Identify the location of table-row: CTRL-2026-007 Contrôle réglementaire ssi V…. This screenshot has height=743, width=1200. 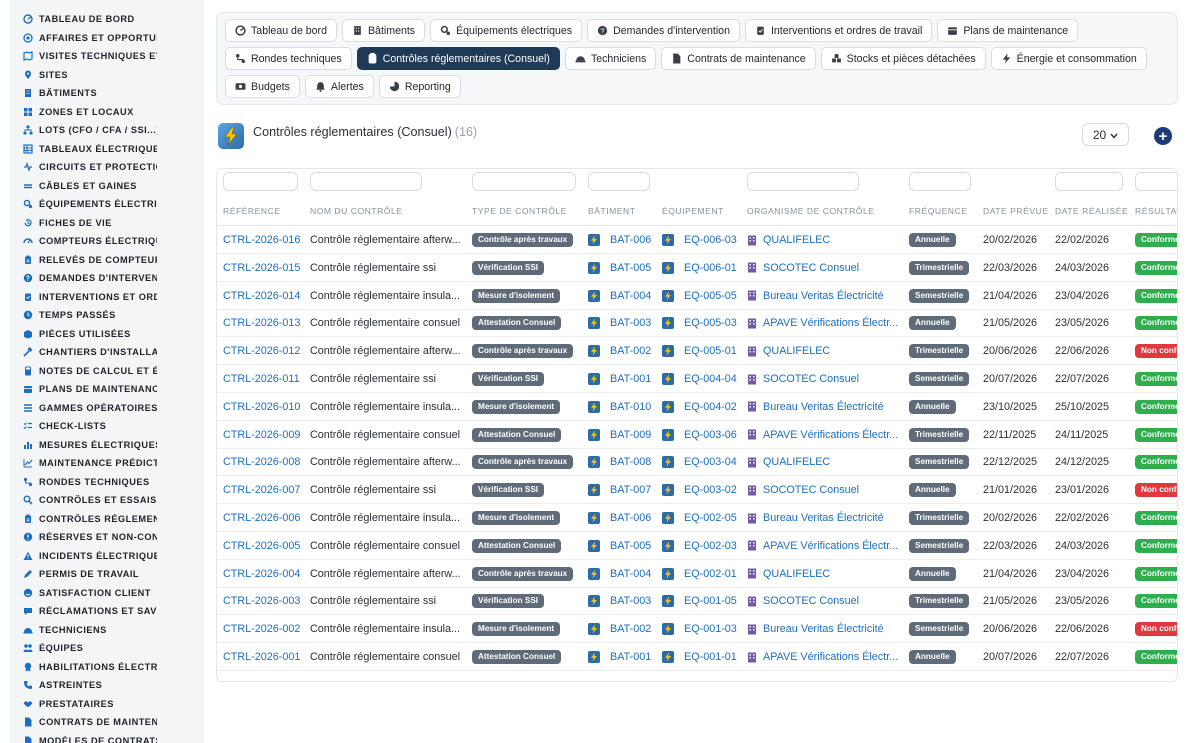
(697, 490).